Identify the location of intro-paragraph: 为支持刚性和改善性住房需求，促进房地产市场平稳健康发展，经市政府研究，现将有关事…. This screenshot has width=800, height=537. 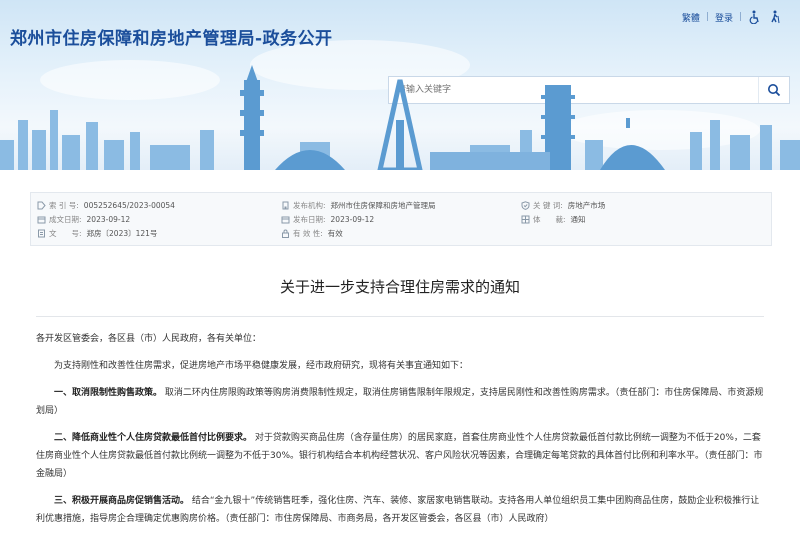
(261, 366).